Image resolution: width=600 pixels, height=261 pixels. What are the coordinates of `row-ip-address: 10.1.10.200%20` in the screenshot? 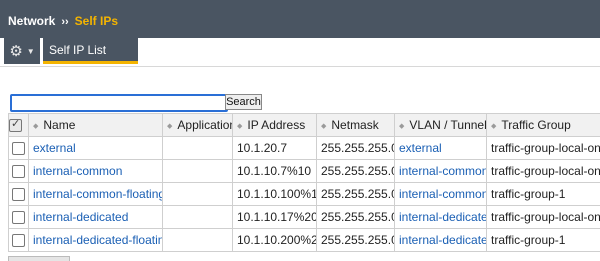 It's located at (275, 240).